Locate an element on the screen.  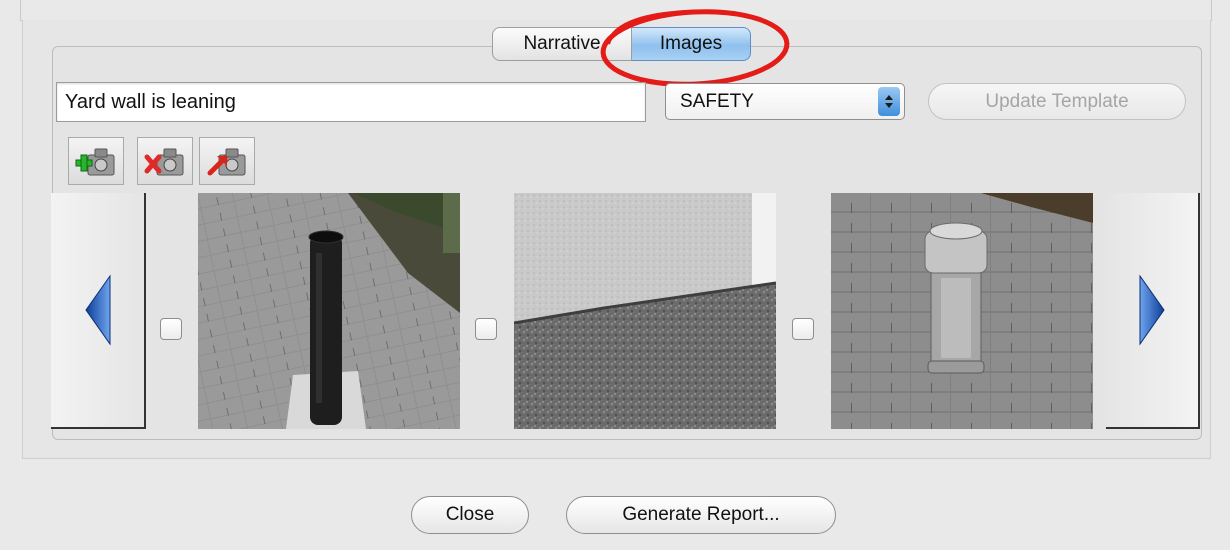
next-images-button is located at coordinates (1153, 311).